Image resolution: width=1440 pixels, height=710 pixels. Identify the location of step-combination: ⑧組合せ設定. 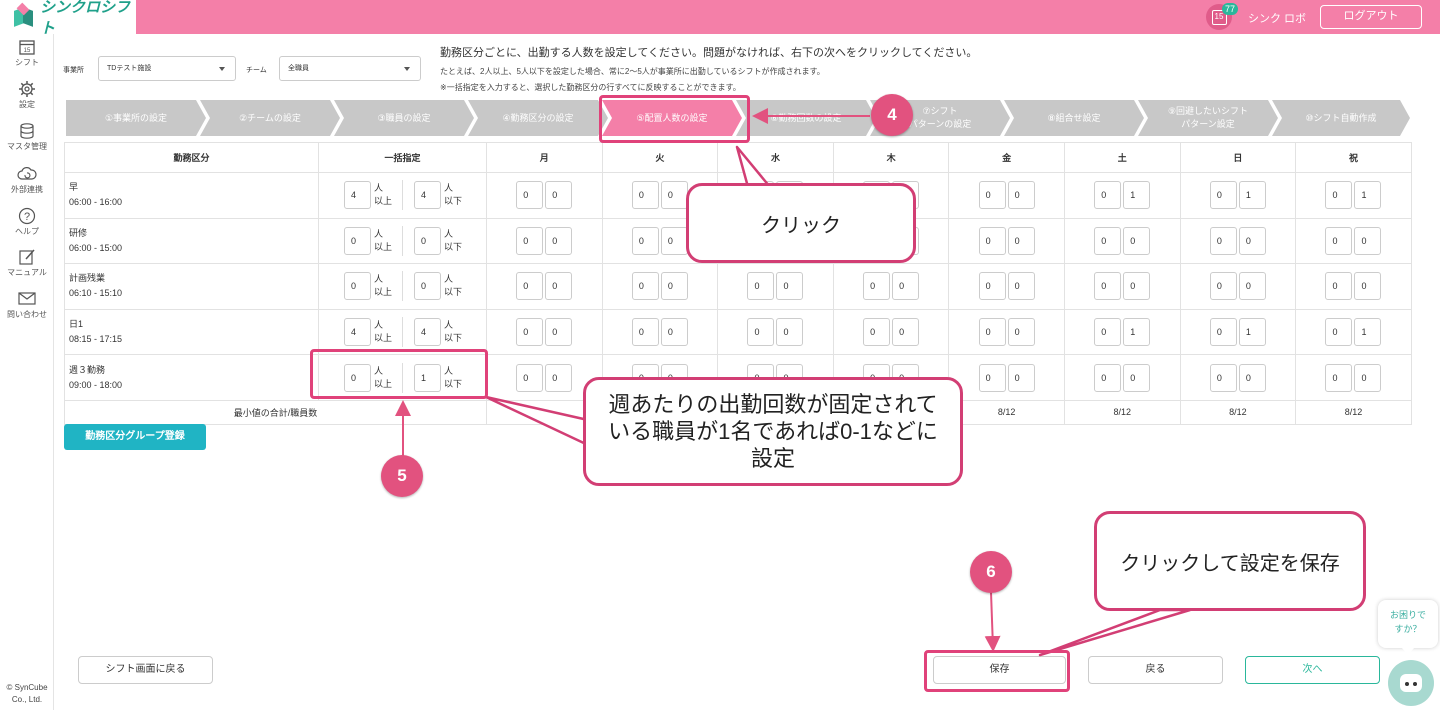
(1074, 118).